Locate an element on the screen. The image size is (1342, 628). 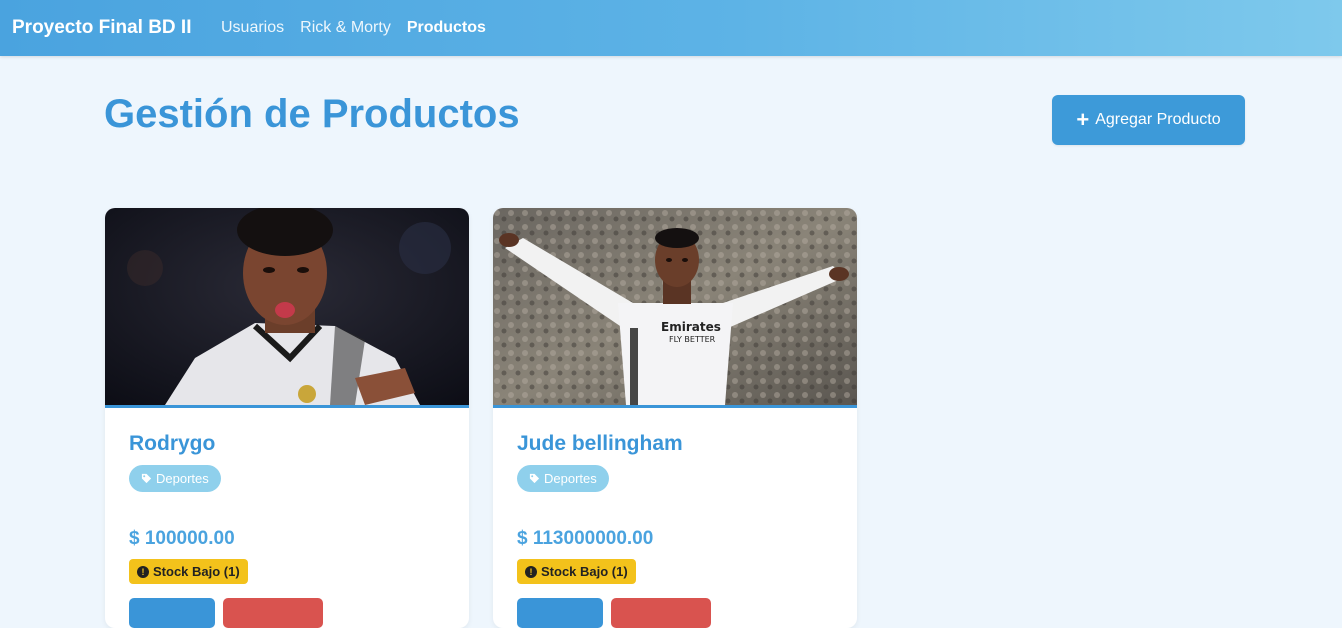
add-product-label: Agregar Producto is located at coordinates (1158, 119).